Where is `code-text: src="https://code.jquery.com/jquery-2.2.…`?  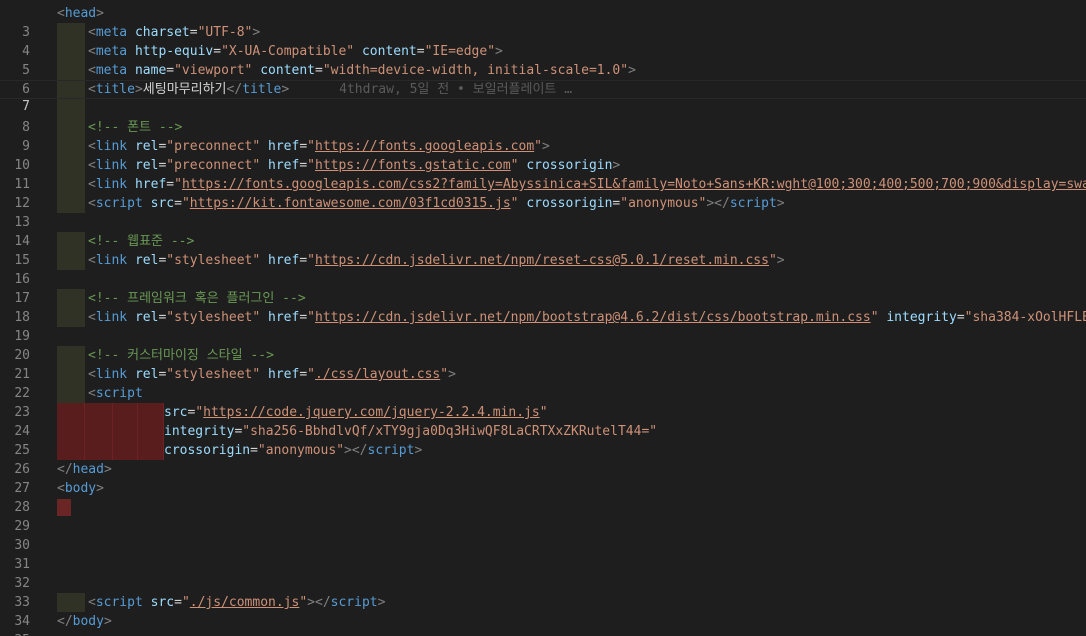
code-text: src="https://code.jquery.com/jquery-2.2.… is located at coordinates (356, 412).